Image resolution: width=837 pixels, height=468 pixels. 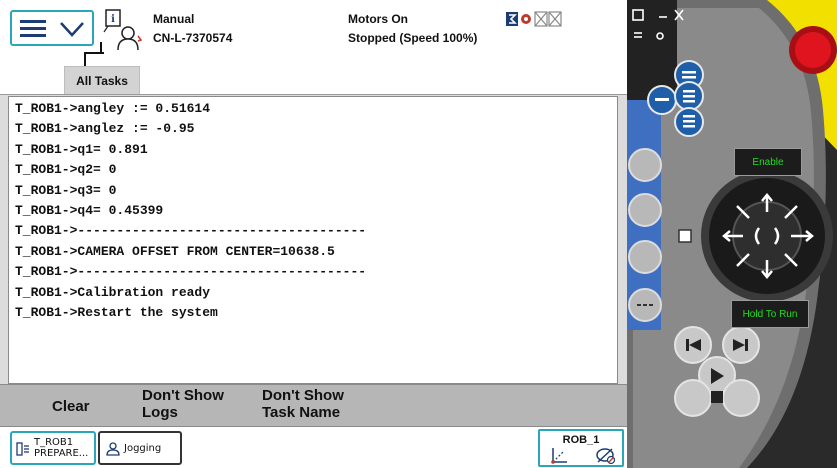 I want to click on log-line: T_ROB1->q1= 0.891, so click(x=81, y=149).